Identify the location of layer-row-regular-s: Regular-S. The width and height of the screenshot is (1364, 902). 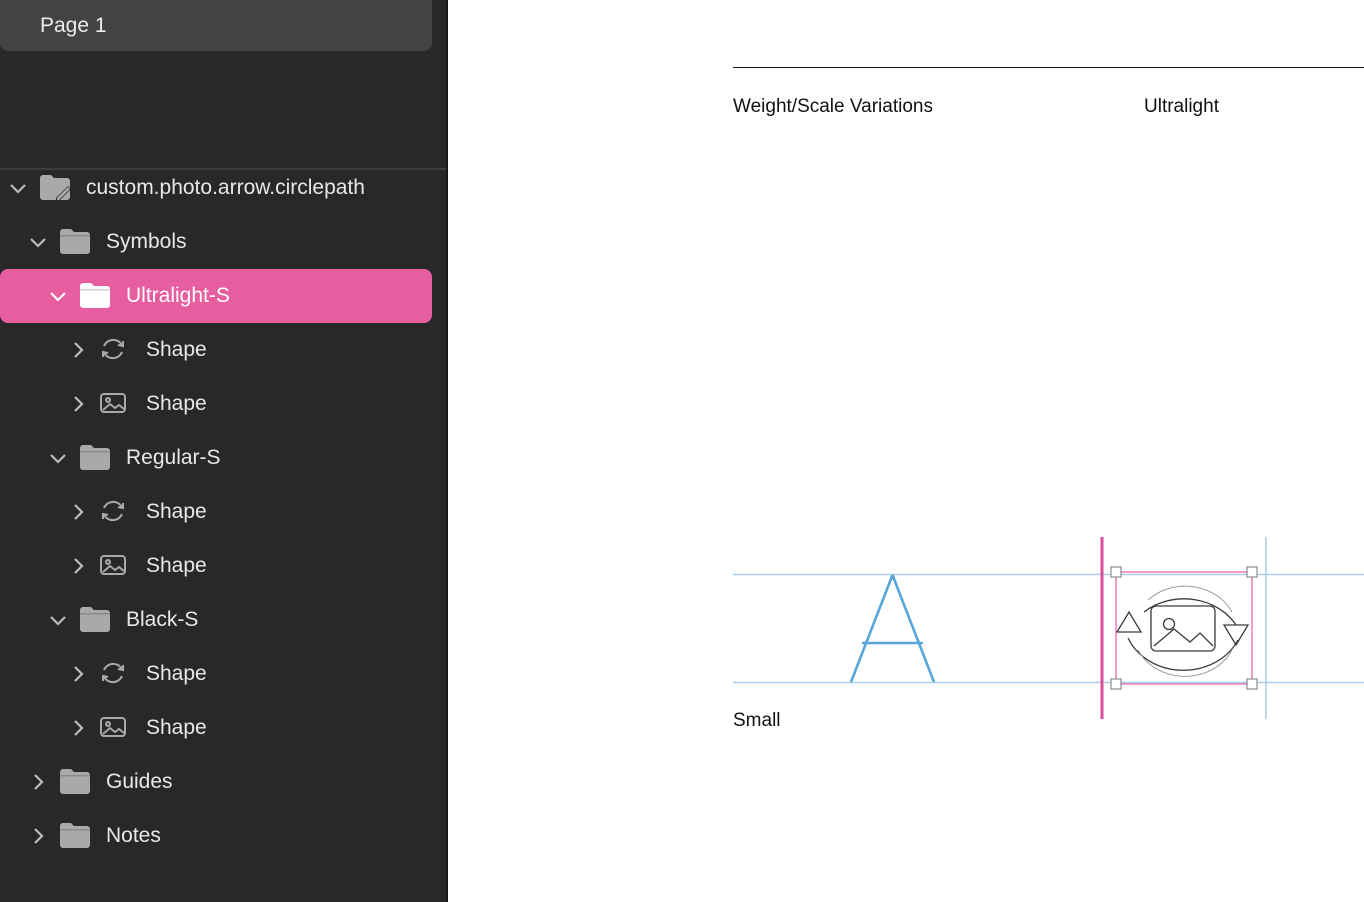
(216, 458).